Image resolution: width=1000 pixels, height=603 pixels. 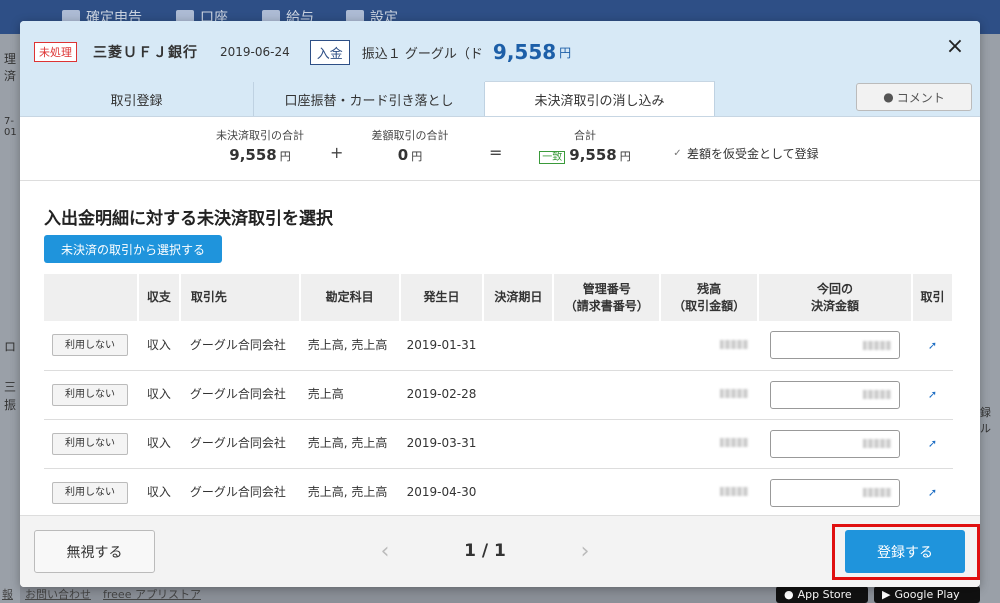 What do you see at coordinates (58, 594) in the screenshot?
I see `footer-contact-link: お問い合わせ` at bounding box center [58, 594].